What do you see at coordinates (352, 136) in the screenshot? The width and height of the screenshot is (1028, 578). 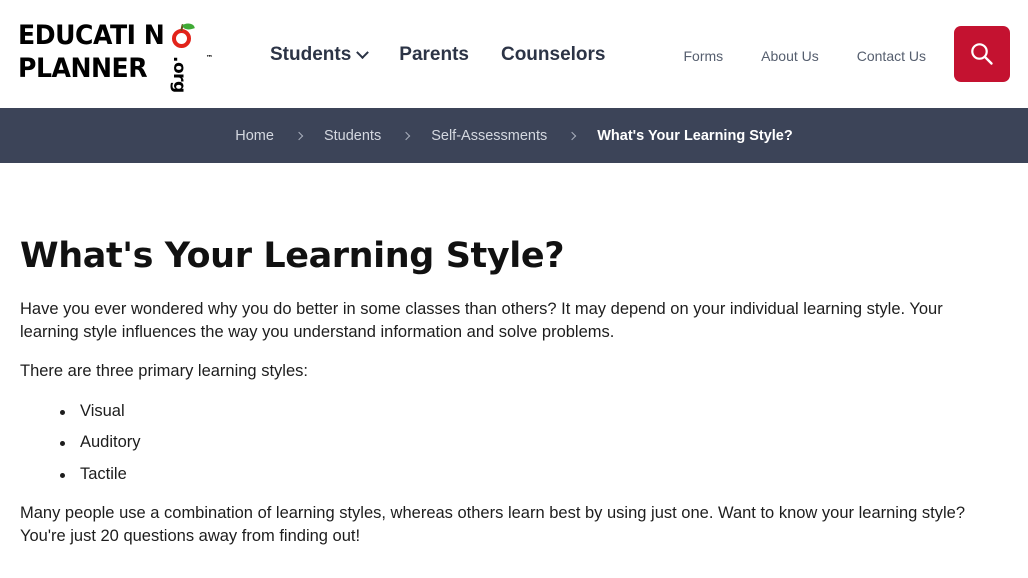 I see `breadcrumb-item-students: Students` at bounding box center [352, 136].